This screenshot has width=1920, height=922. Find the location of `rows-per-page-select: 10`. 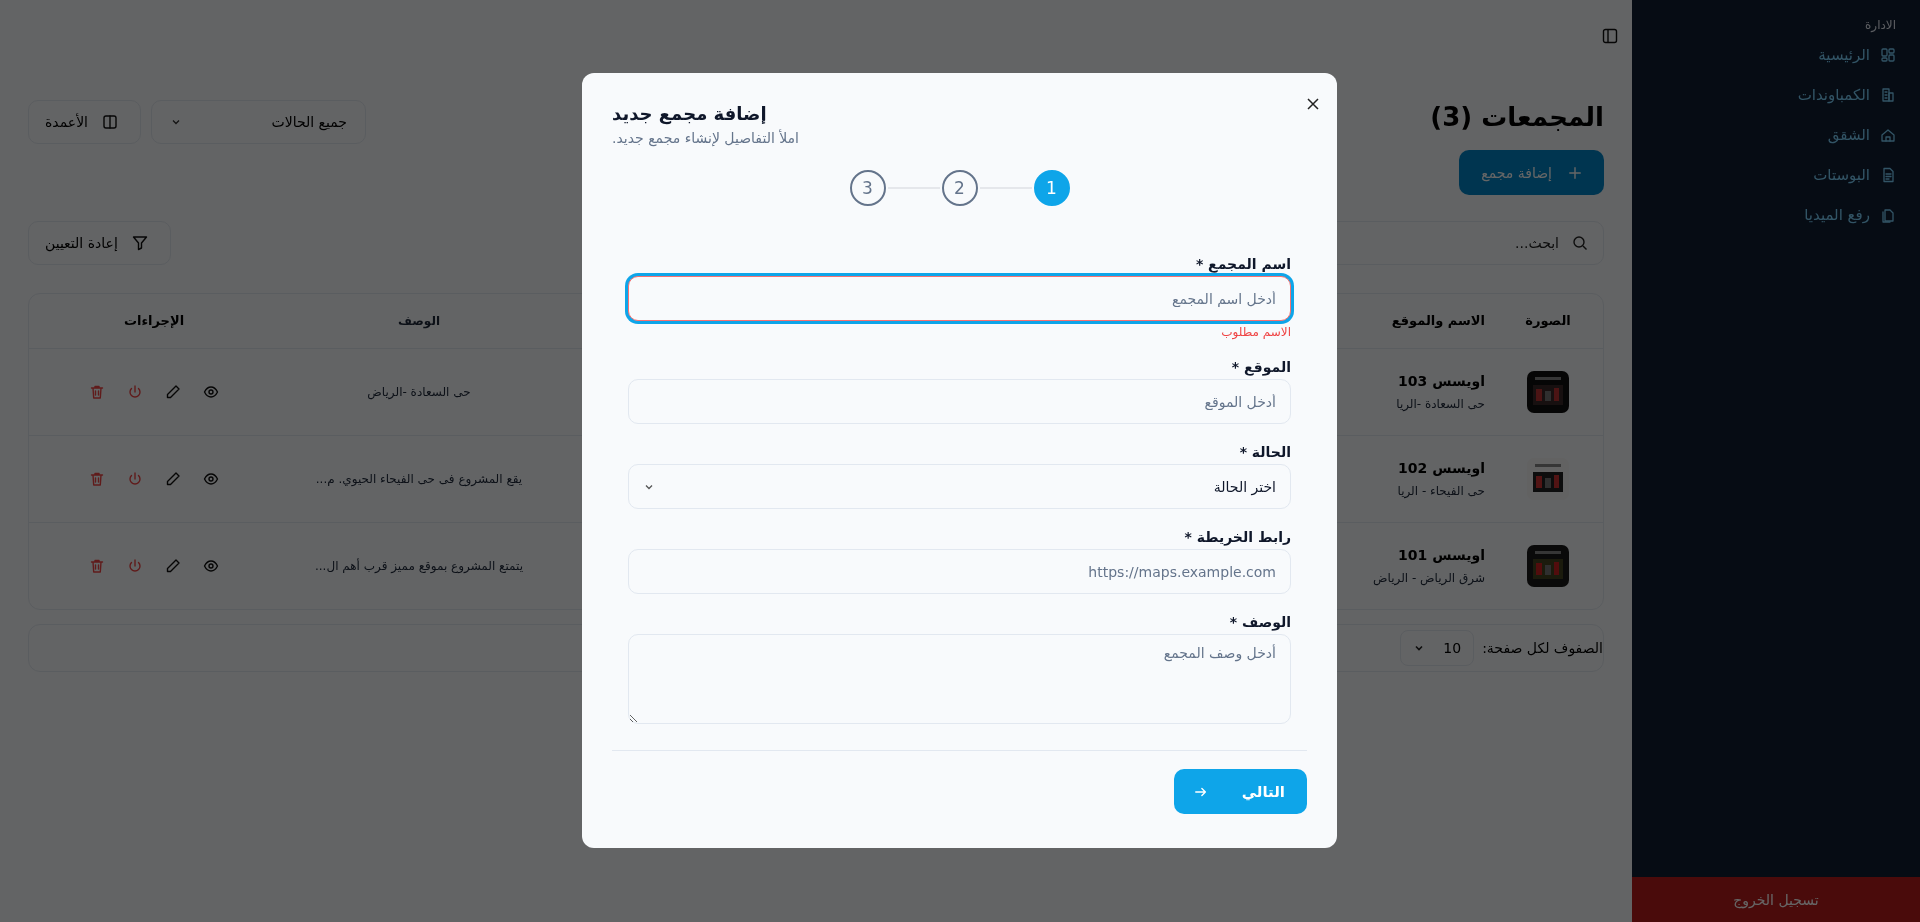

rows-per-page-select: 10 is located at coordinates (1437, 648).